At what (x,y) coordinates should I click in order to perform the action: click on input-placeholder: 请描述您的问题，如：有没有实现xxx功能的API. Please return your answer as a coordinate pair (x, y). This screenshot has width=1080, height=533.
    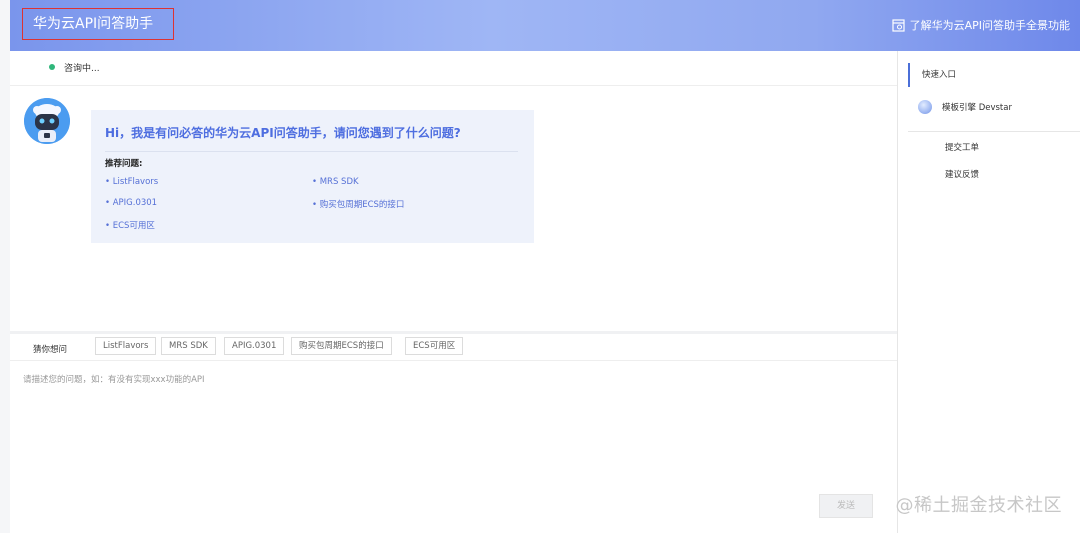
    Looking at the image, I should click on (114, 380).